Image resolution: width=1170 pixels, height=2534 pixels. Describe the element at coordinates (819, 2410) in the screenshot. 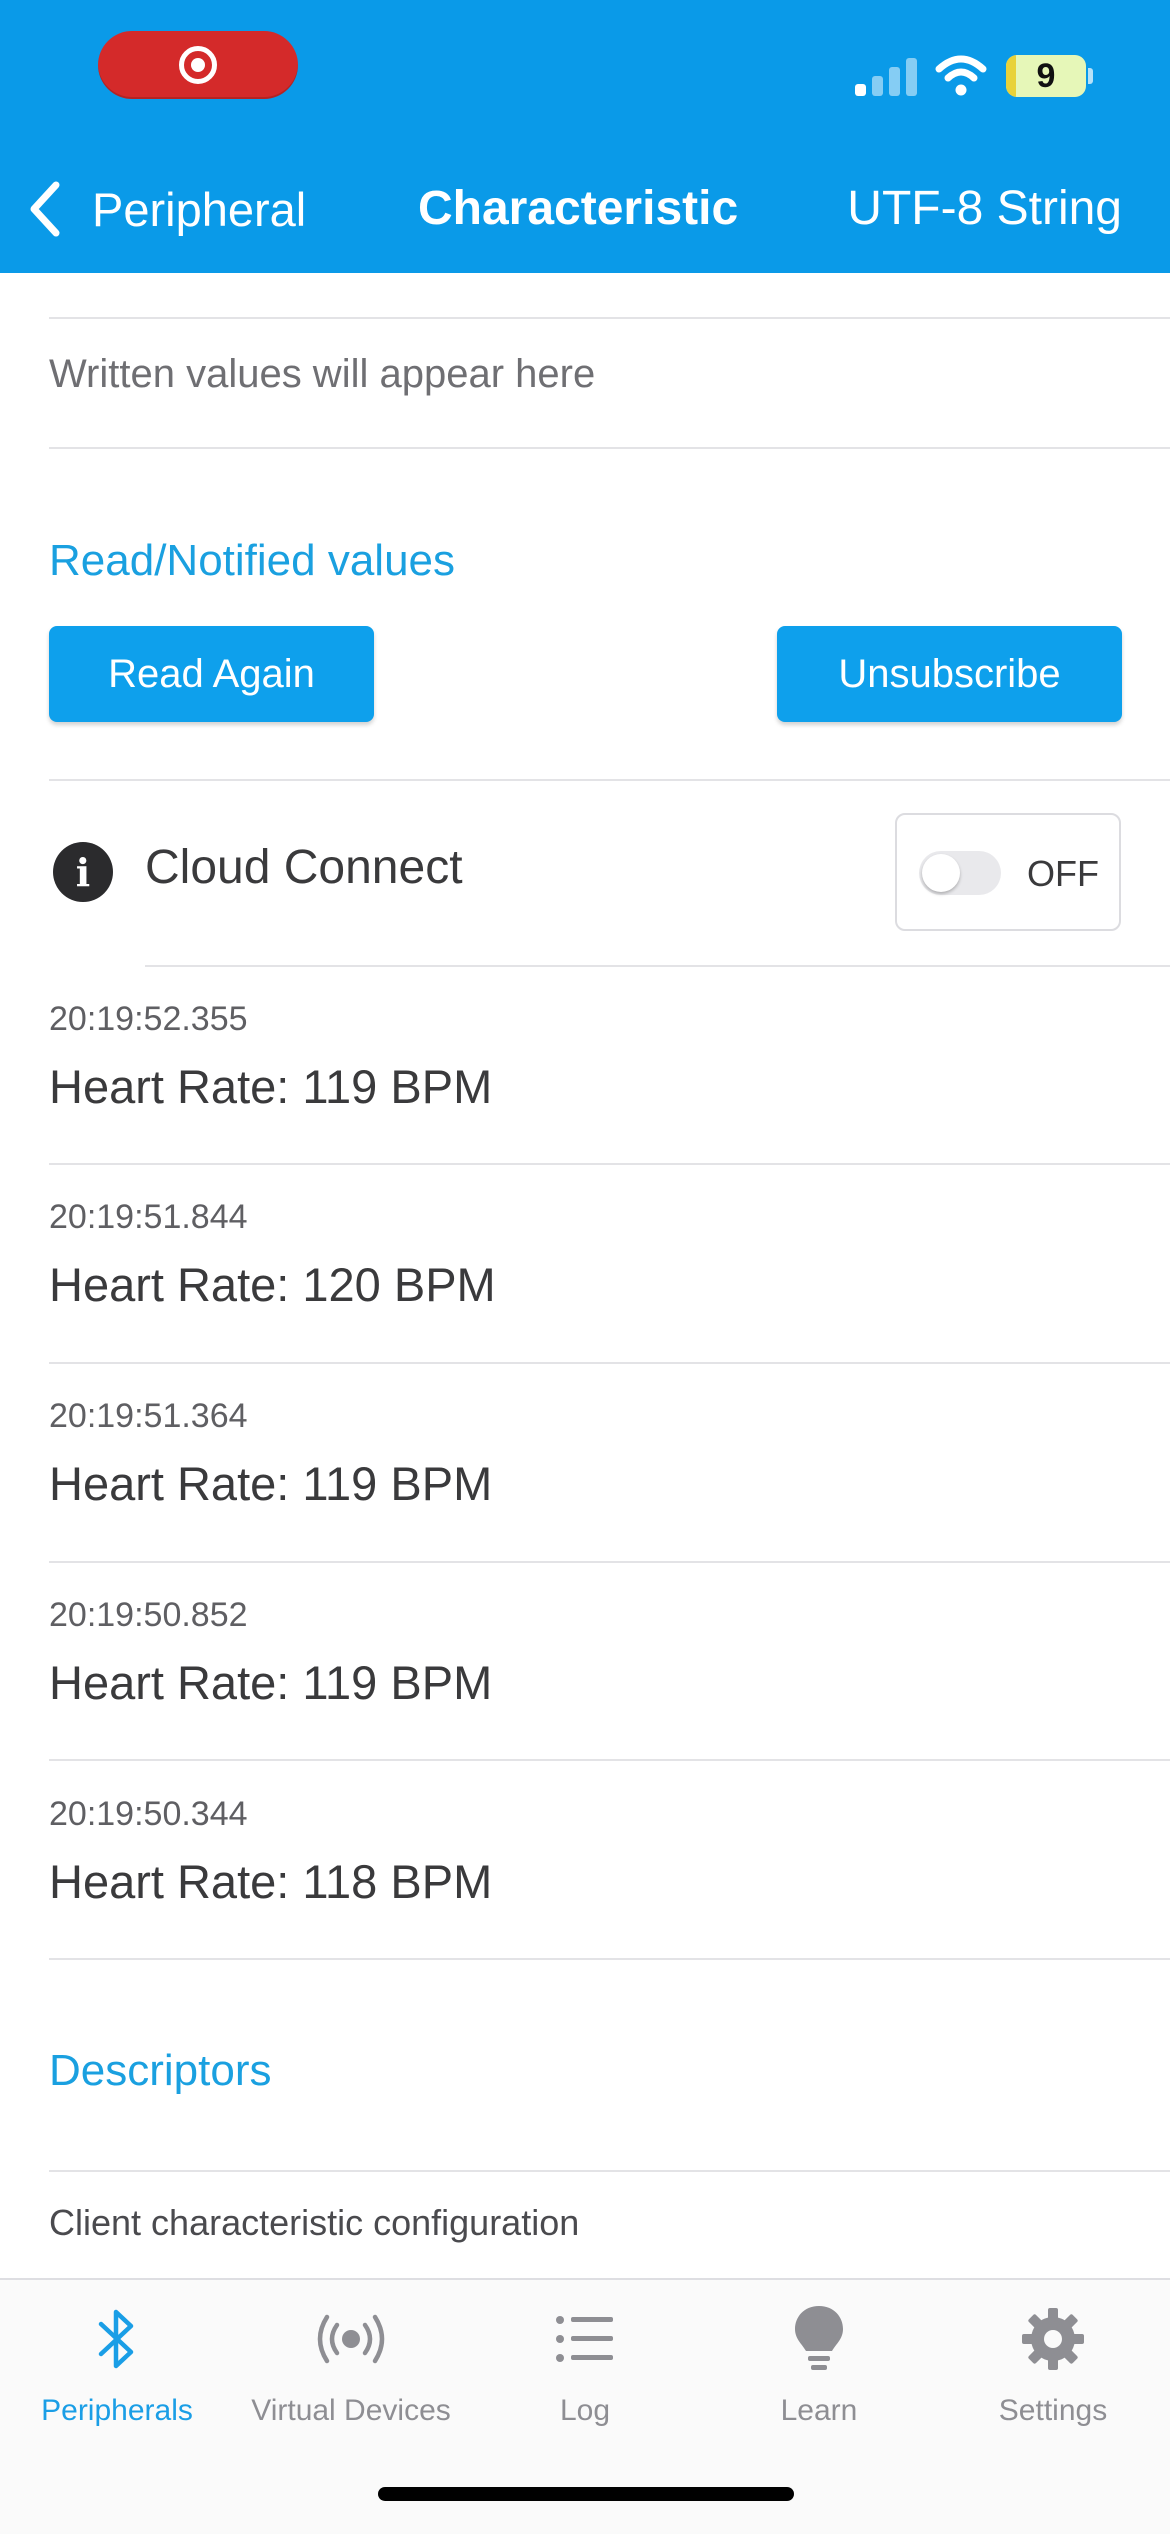

I see `tab-label: Learn` at that location.